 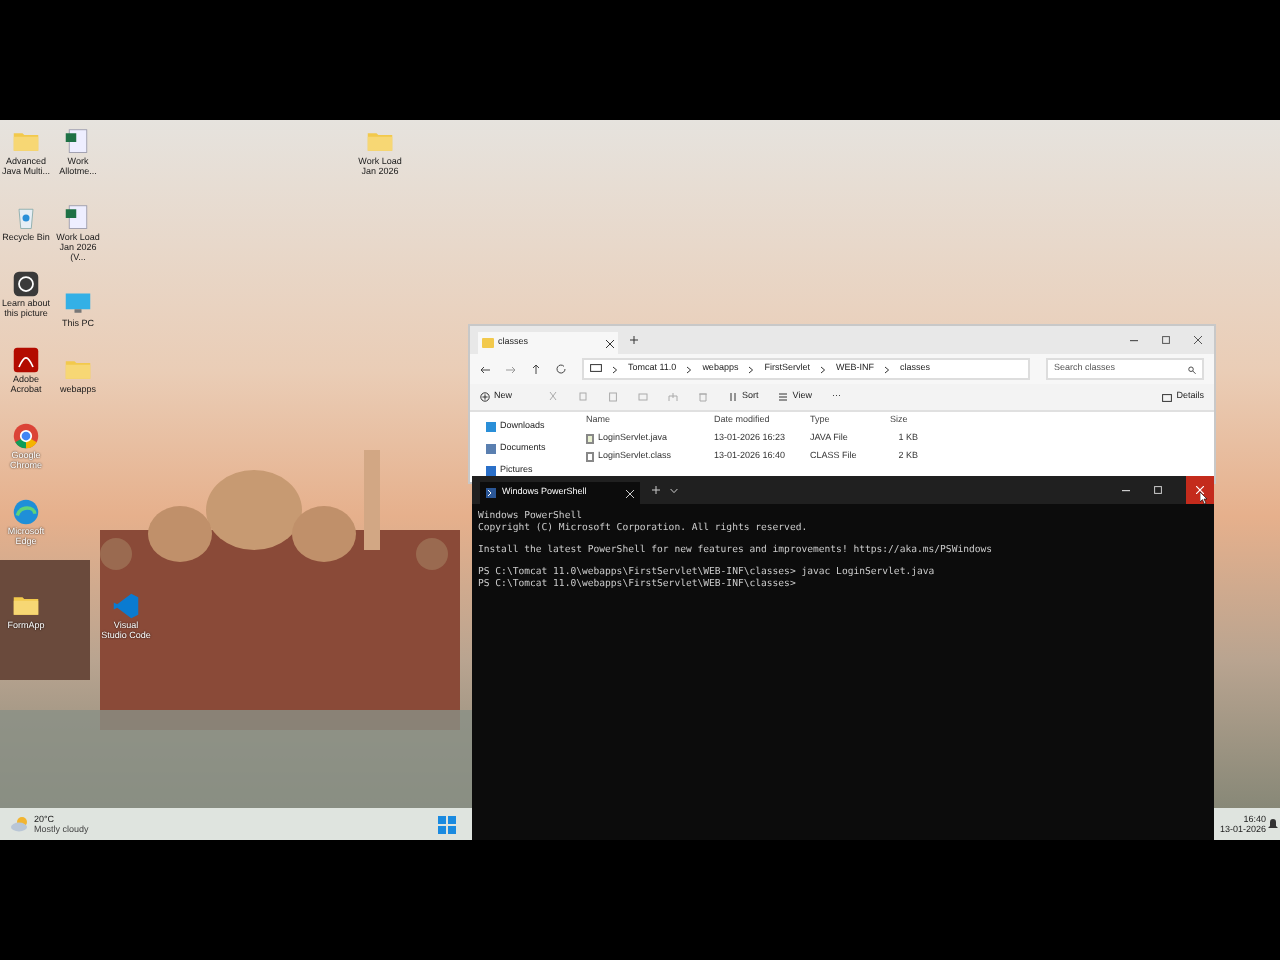 What do you see at coordinates (1167, 397) in the screenshot?
I see `details-pane-icon` at bounding box center [1167, 397].